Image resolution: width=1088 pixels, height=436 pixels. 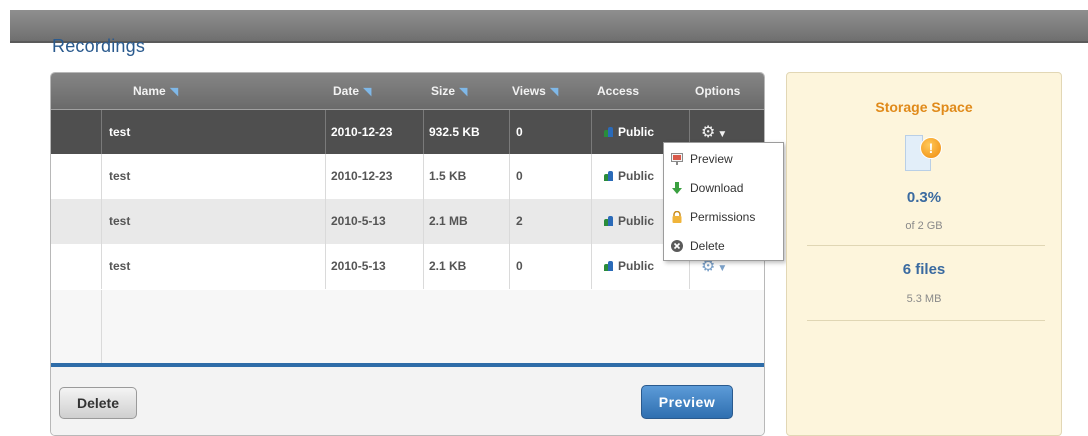 I want to click on warning-icon: !, so click(x=931, y=148).